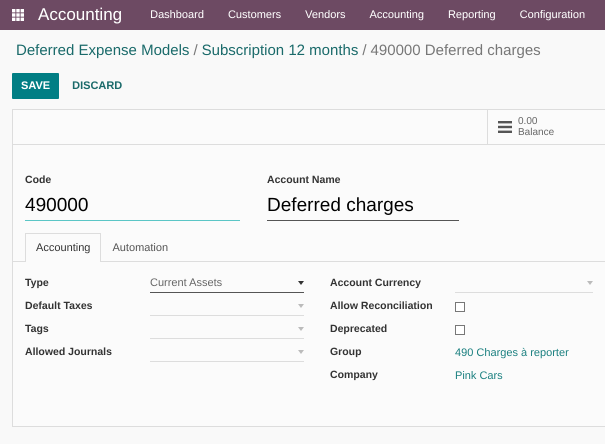 The image size is (605, 444). I want to click on list-icon, so click(505, 127).